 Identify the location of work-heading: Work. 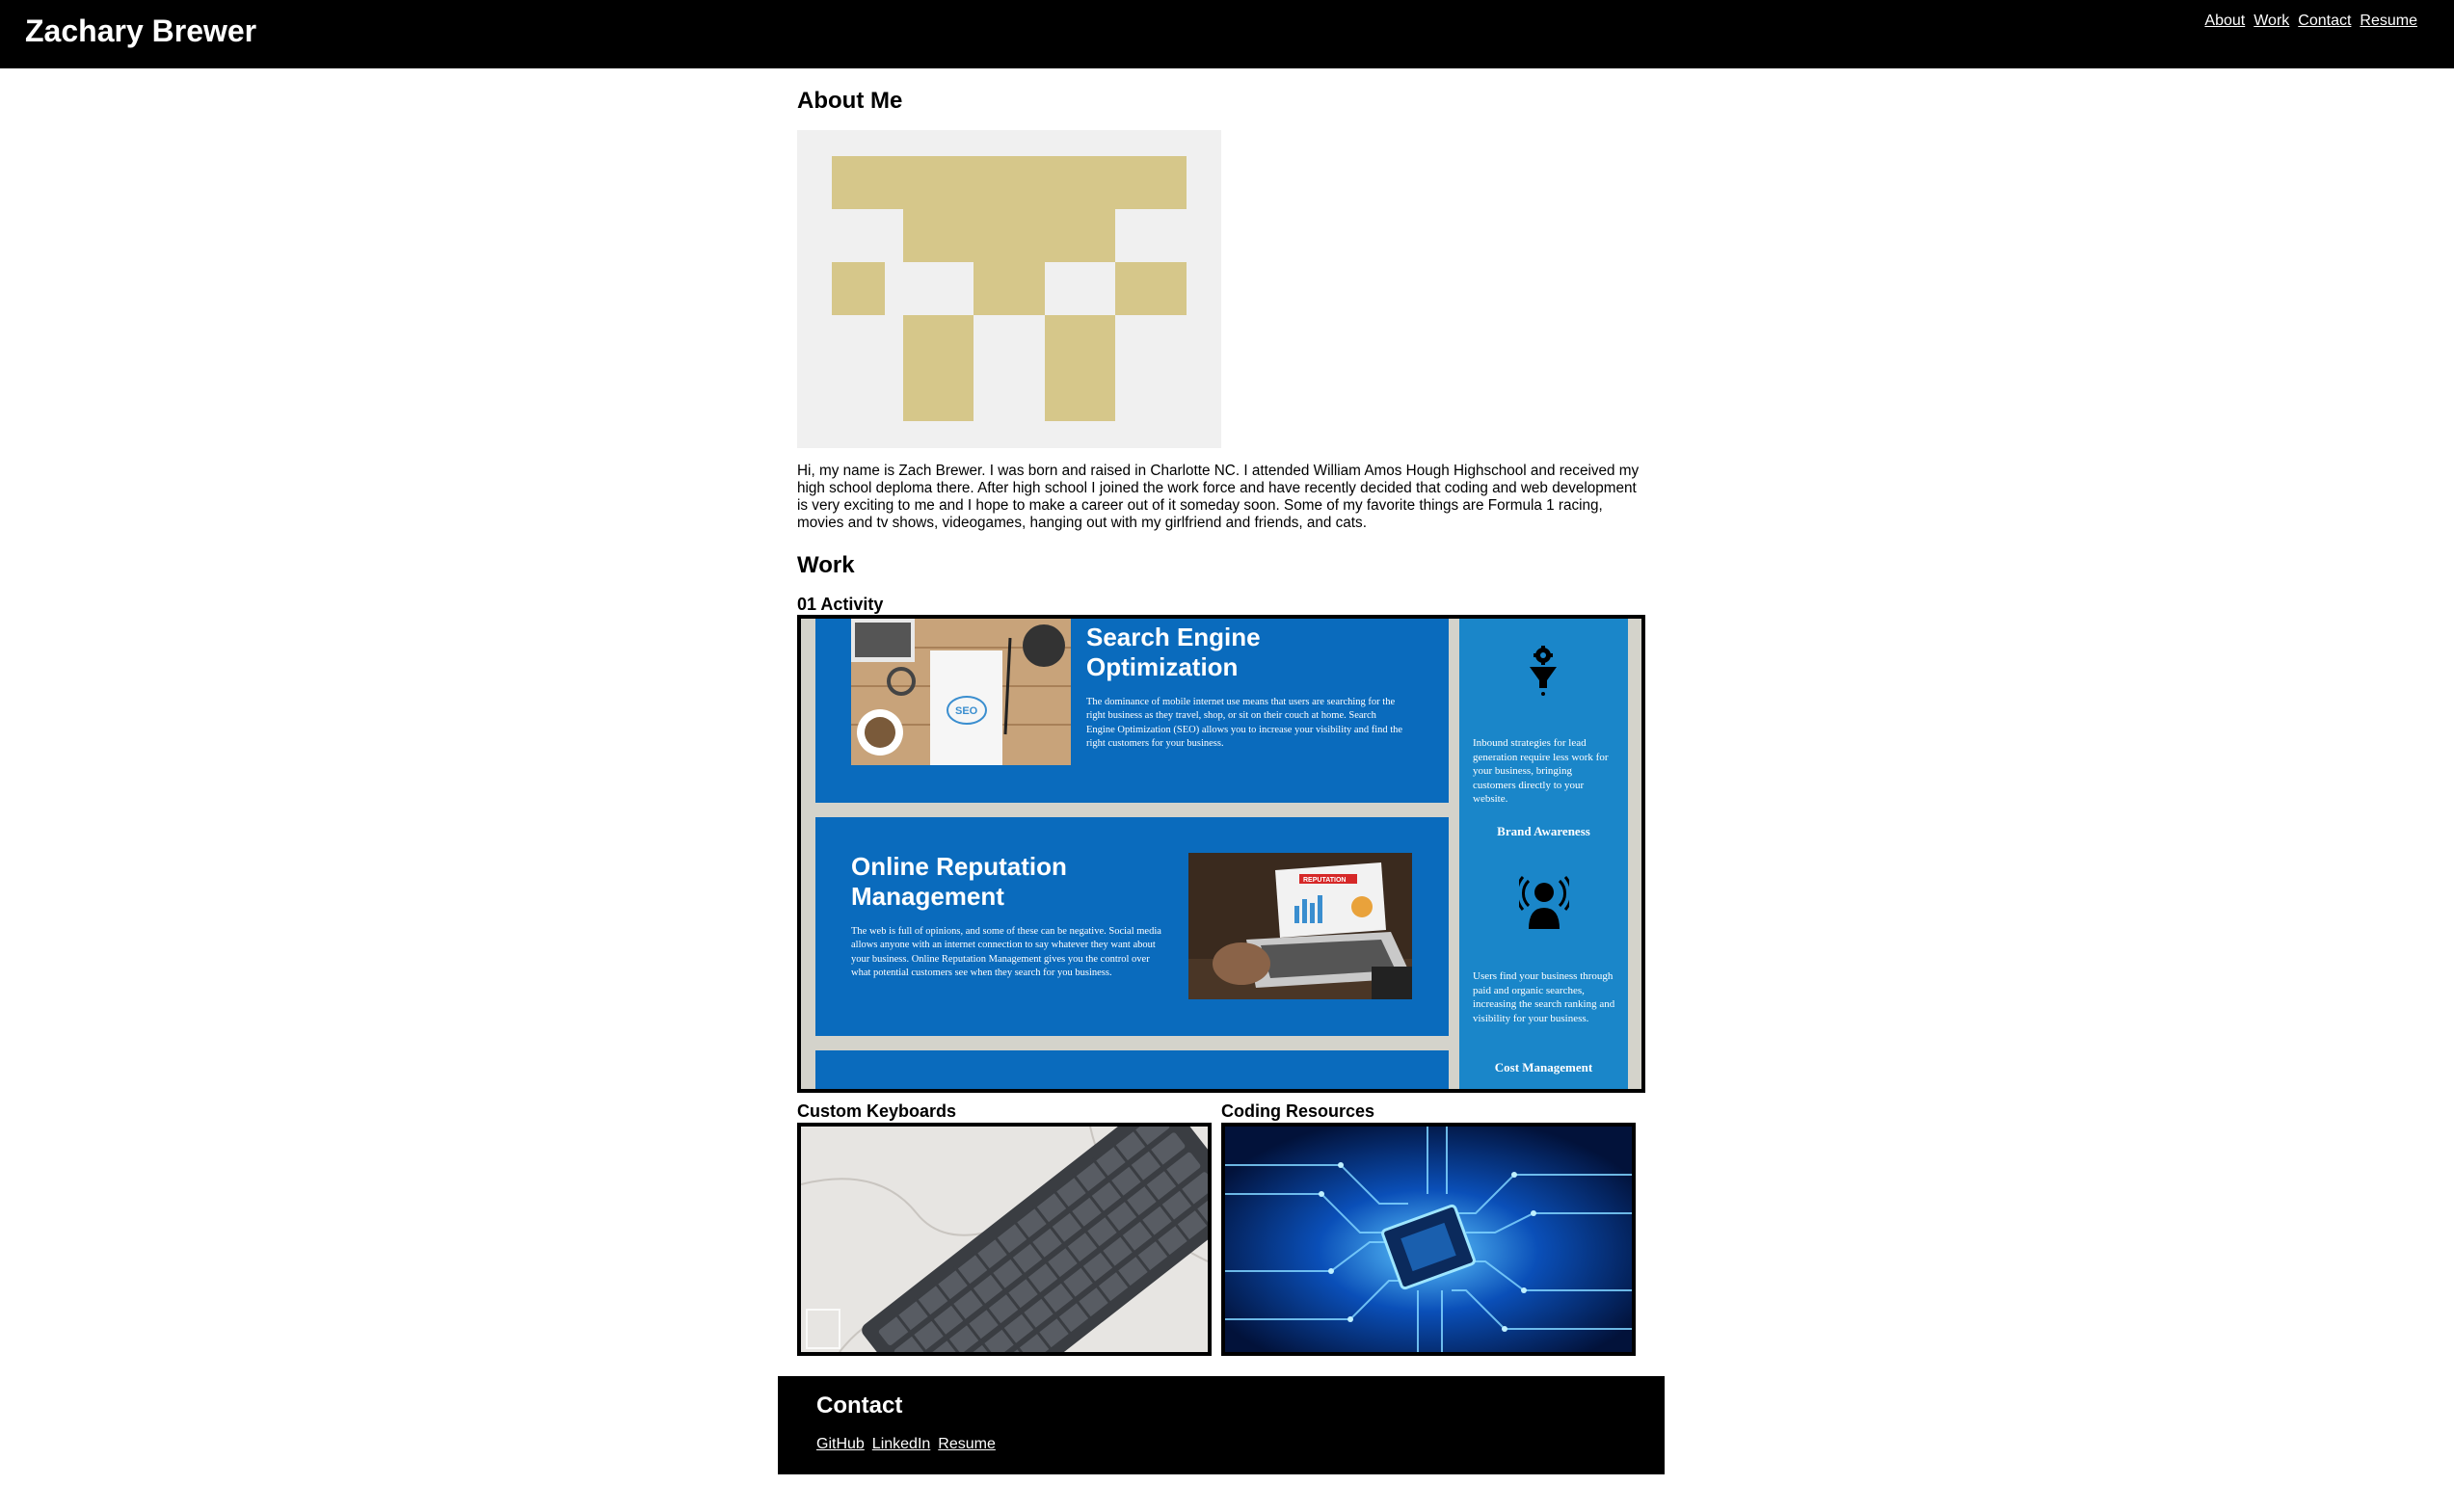
(826, 565).